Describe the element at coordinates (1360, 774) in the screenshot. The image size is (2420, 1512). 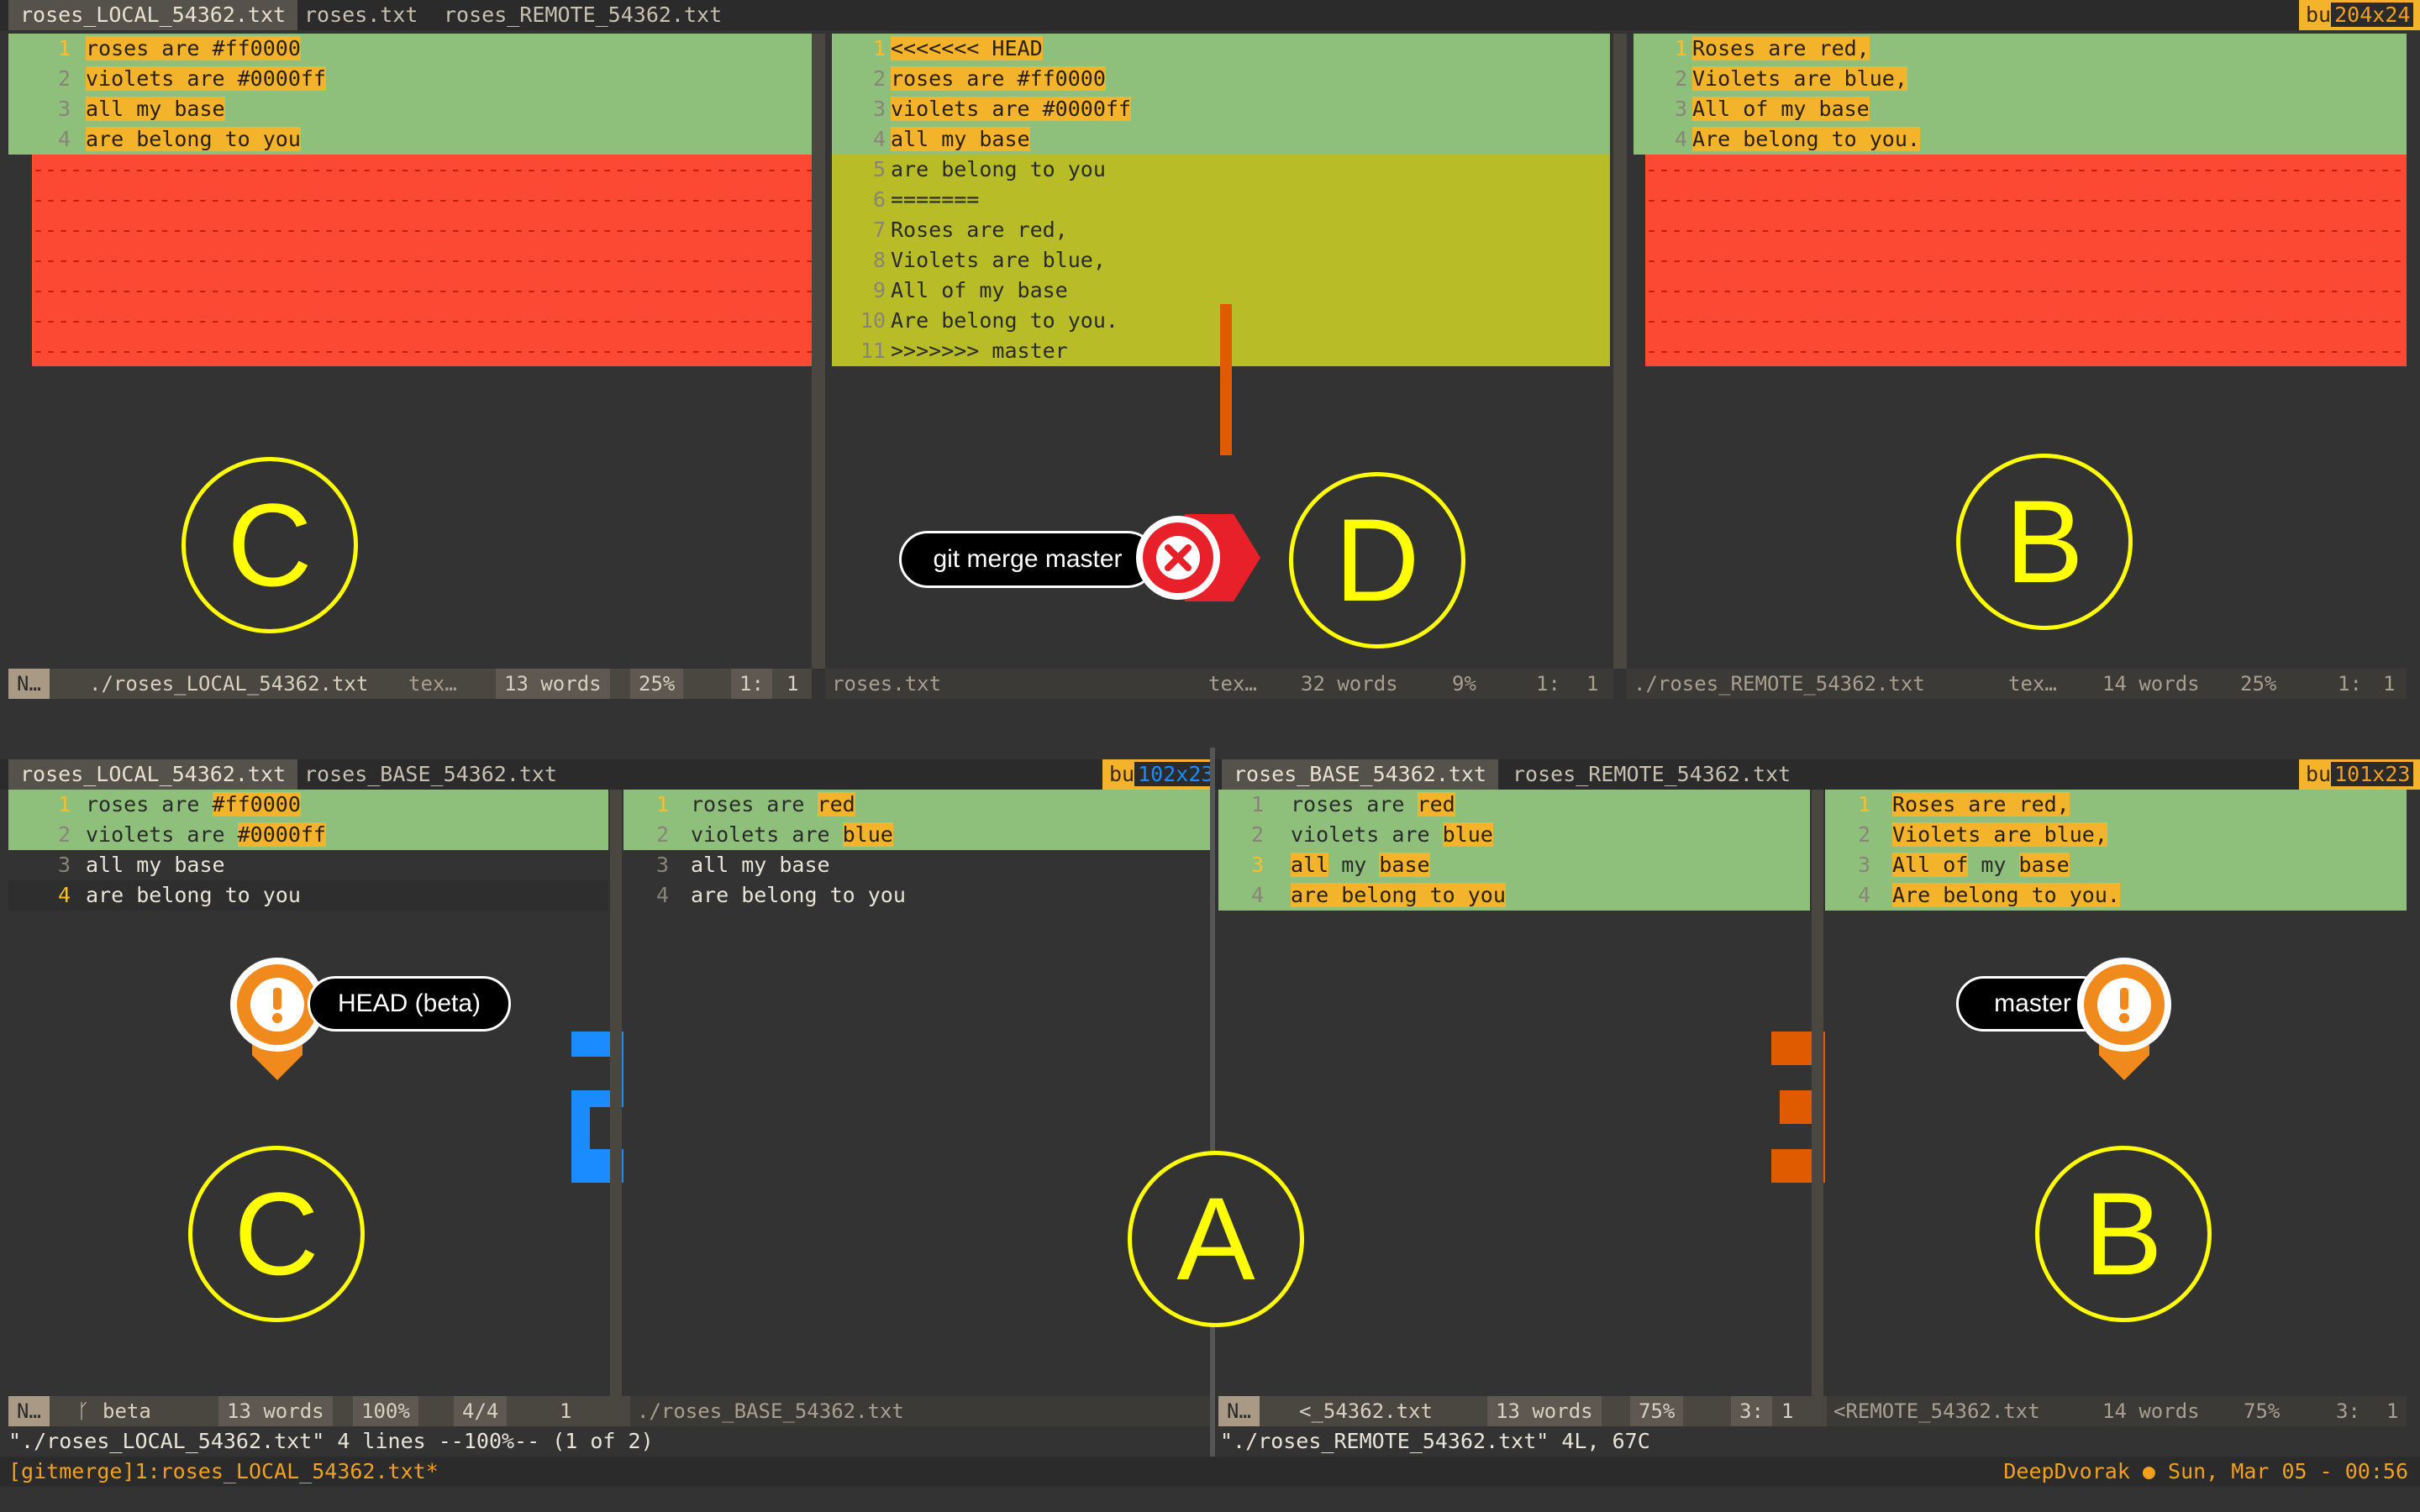
I see `tab-base-bottom: roses_BASE_54362.txt` at that location.